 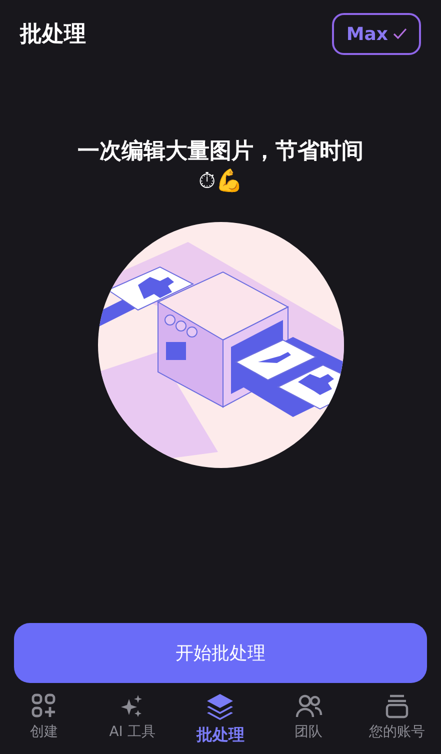 I want to click on nav-tab: 创建, so click(x=44, y=719).